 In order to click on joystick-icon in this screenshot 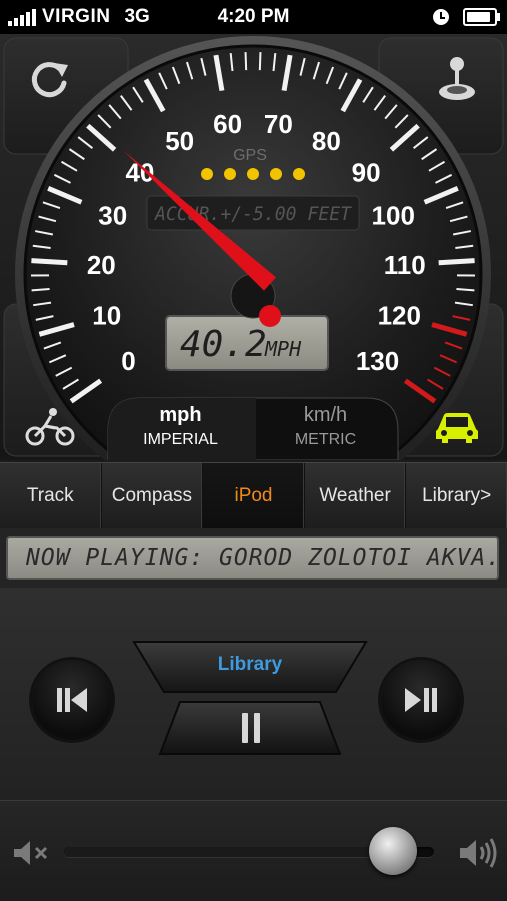, I will do `click(457, 79)`.